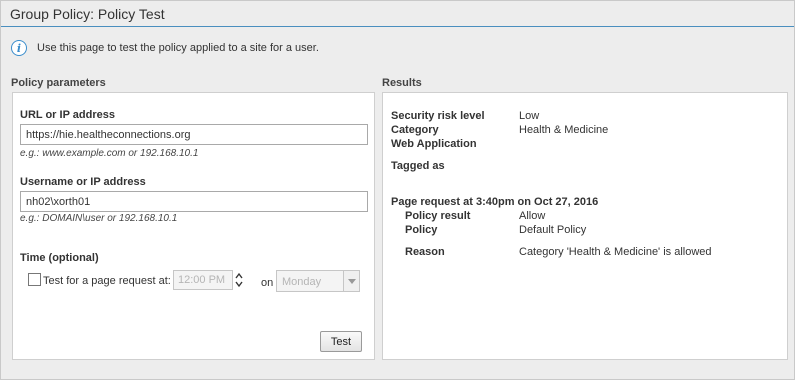 Image resolution: width=795 pixels, height=380 pixels. Describe the element at coordinates (415, 130) in the screenshot. I see `category-label: Category` at that location.